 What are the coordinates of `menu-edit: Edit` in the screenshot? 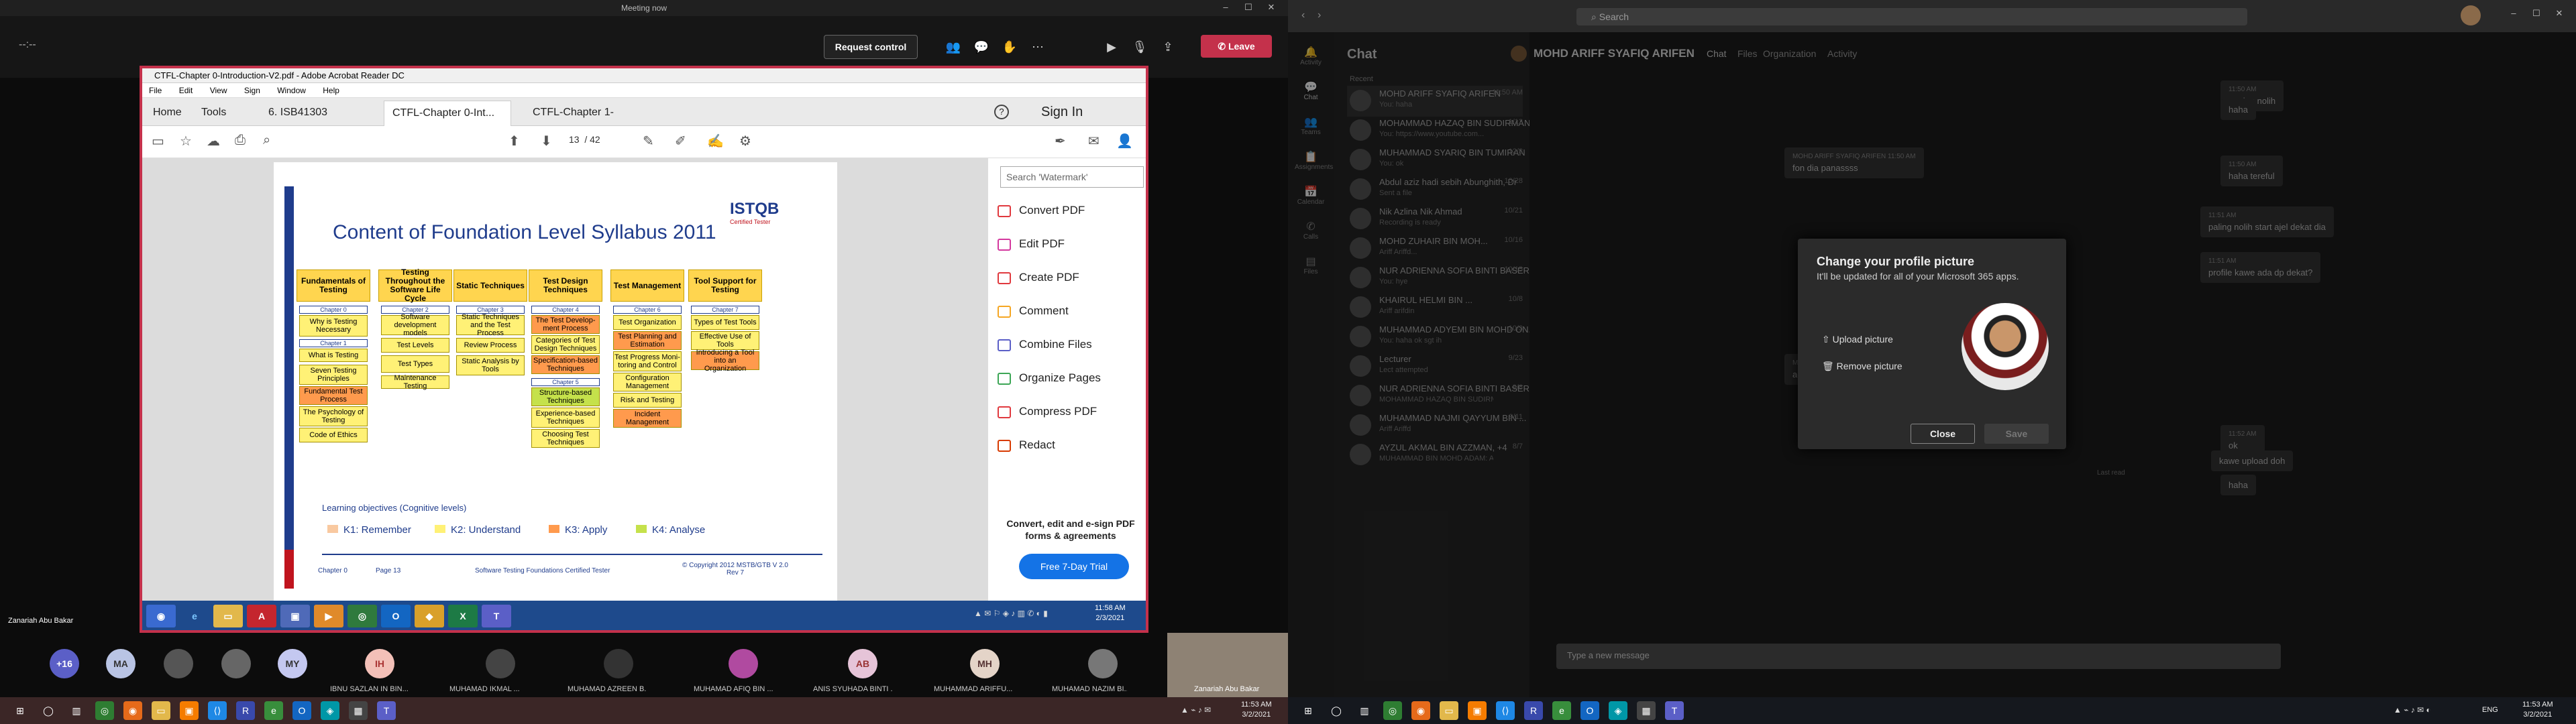 It's located at (186, 90).